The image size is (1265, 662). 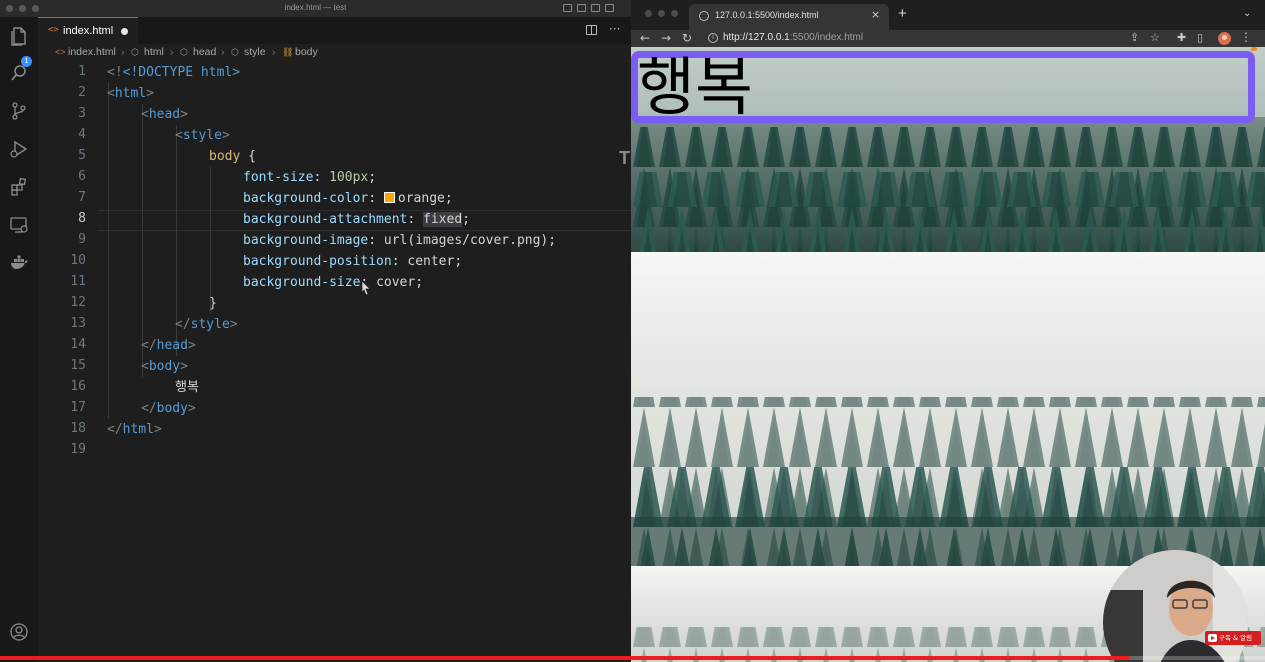 What do you see at coordinates (78, 344) in the screenshot?
I see `line-number: 14` at bounding box center [78, 344].